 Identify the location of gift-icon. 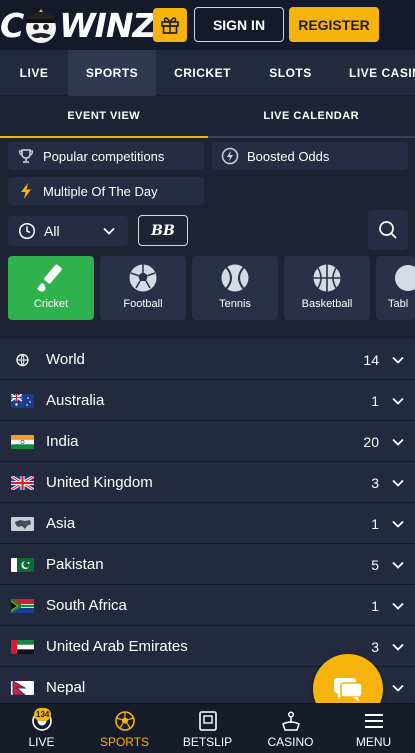
(170, 25).